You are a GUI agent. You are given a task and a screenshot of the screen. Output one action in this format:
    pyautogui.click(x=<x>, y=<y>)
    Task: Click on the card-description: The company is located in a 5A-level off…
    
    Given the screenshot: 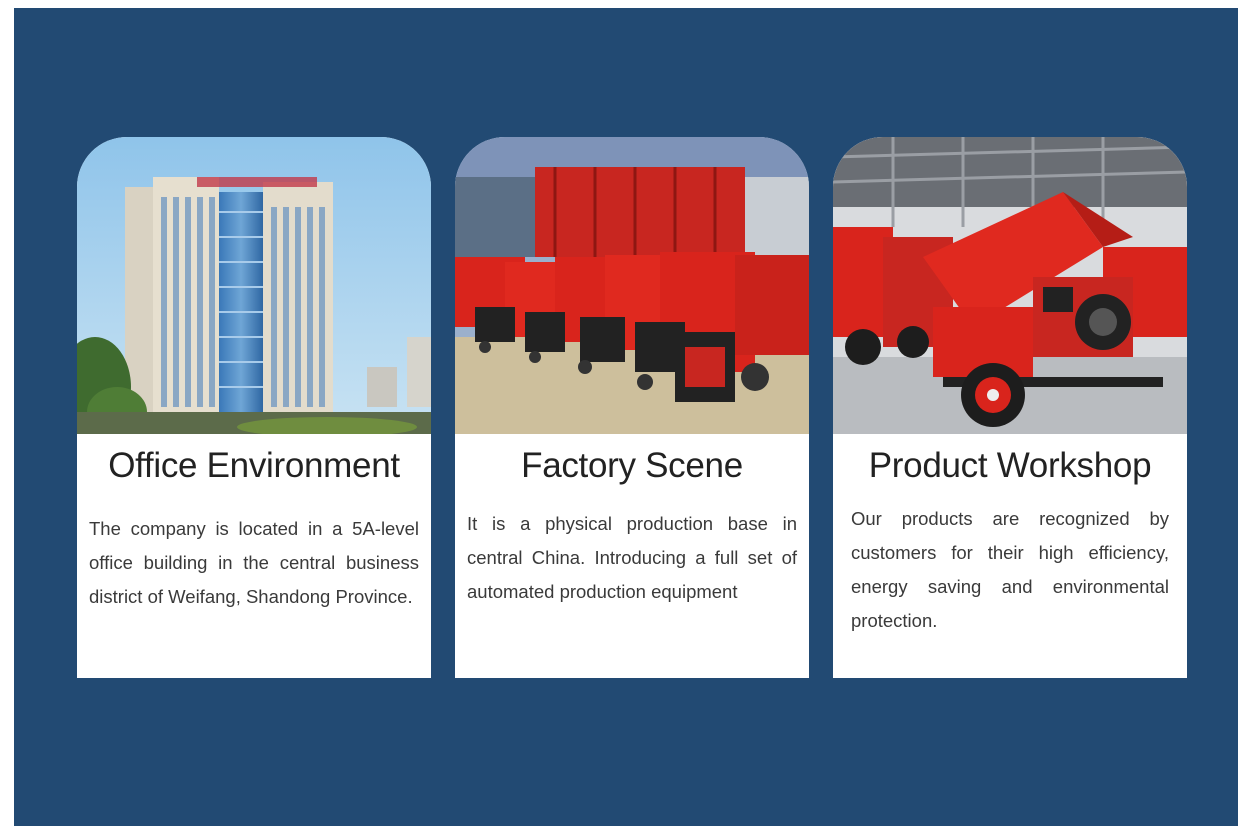 What is the action you would take?
    pyautogui.click(x=254, y=562)
    